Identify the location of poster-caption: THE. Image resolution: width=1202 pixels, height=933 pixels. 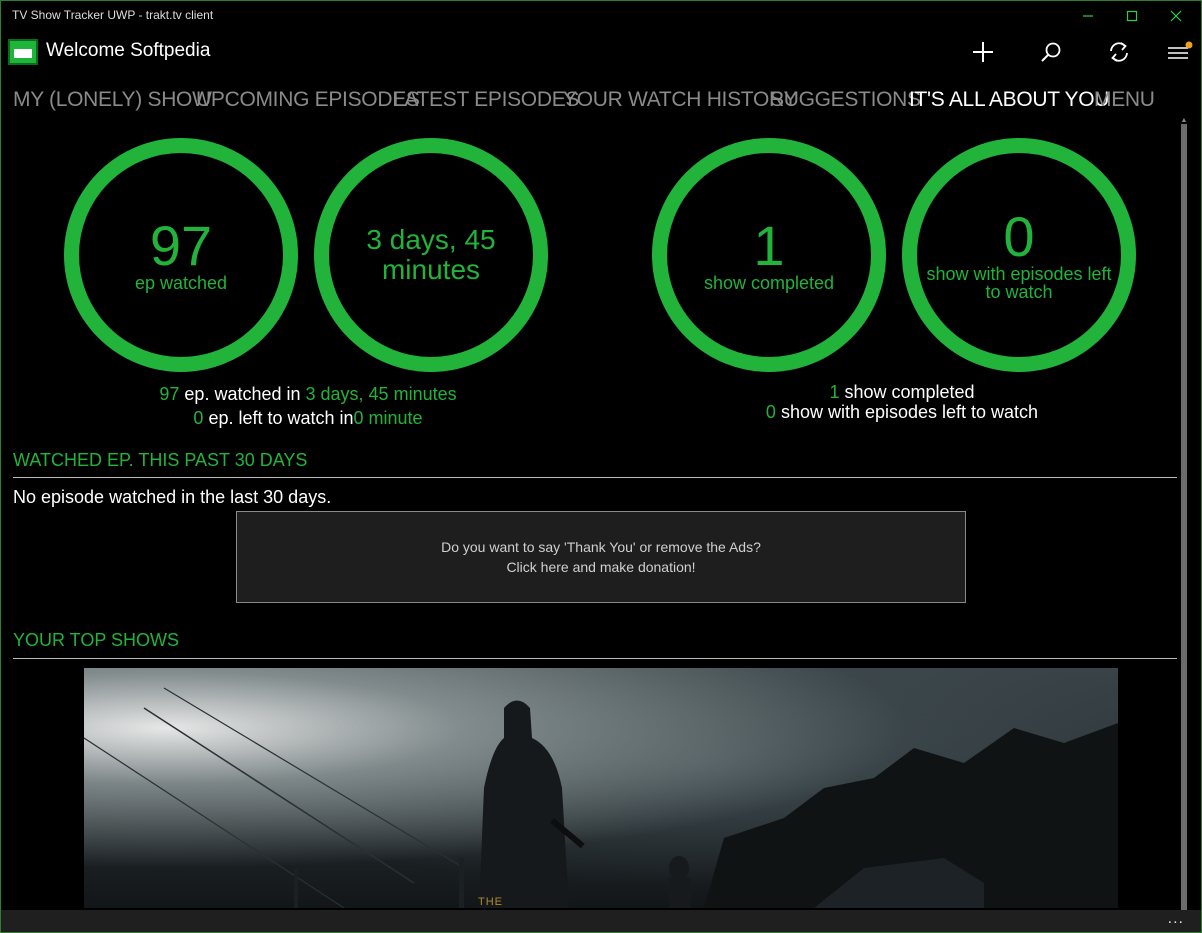
(490, 902).